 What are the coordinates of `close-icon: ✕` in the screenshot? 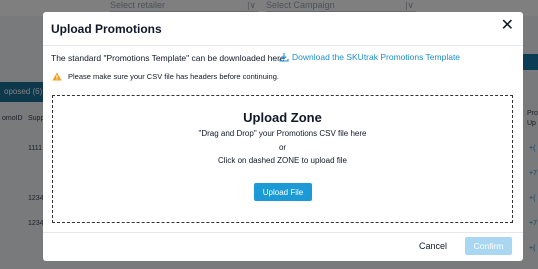 It's located at (507, 26).